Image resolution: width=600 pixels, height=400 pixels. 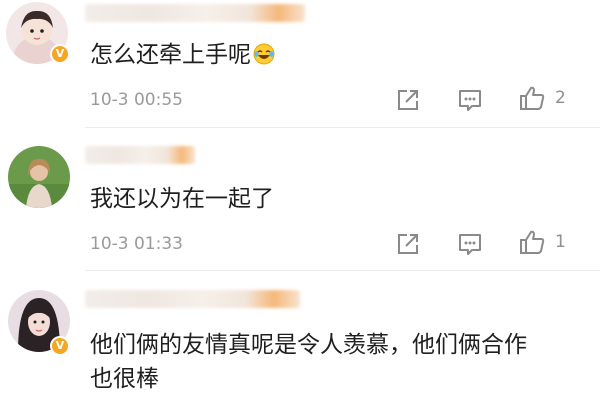 What do you see at coordinates (264, 54) in the screenshot?
I see `laughing-tears-emoji-icon` at bounding box center [264, 54].